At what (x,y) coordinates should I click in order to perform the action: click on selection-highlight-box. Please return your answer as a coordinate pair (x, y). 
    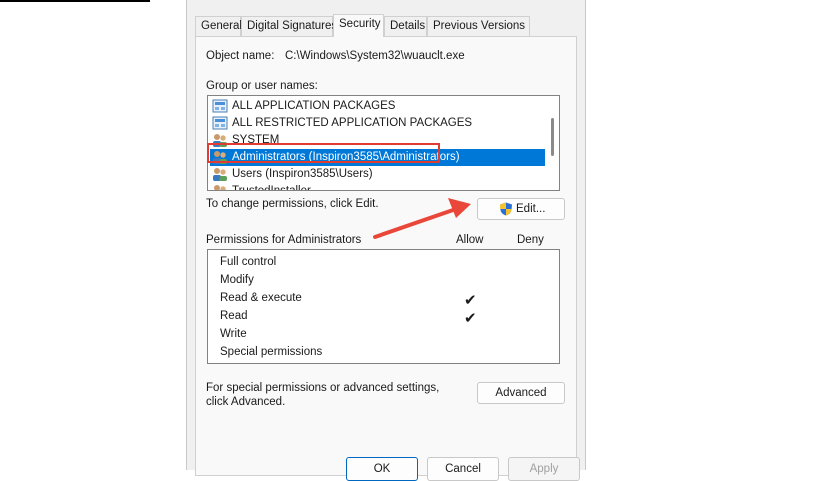
    Looking at the image, I should click on (323, 153).